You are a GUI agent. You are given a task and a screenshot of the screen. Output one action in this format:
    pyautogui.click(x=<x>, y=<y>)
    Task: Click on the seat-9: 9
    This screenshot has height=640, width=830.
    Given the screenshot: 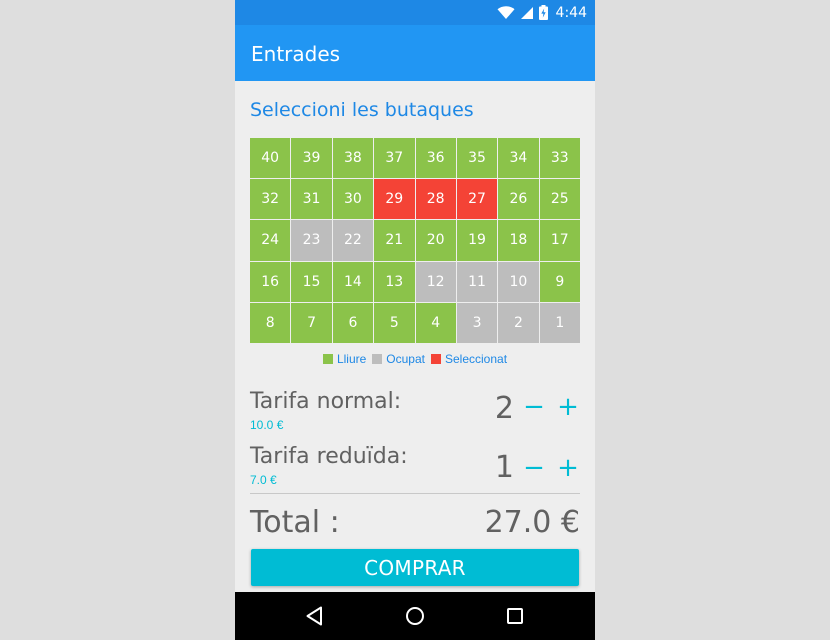 What is the action you would take?
    pyautogui.click(x=559, y=281)
    